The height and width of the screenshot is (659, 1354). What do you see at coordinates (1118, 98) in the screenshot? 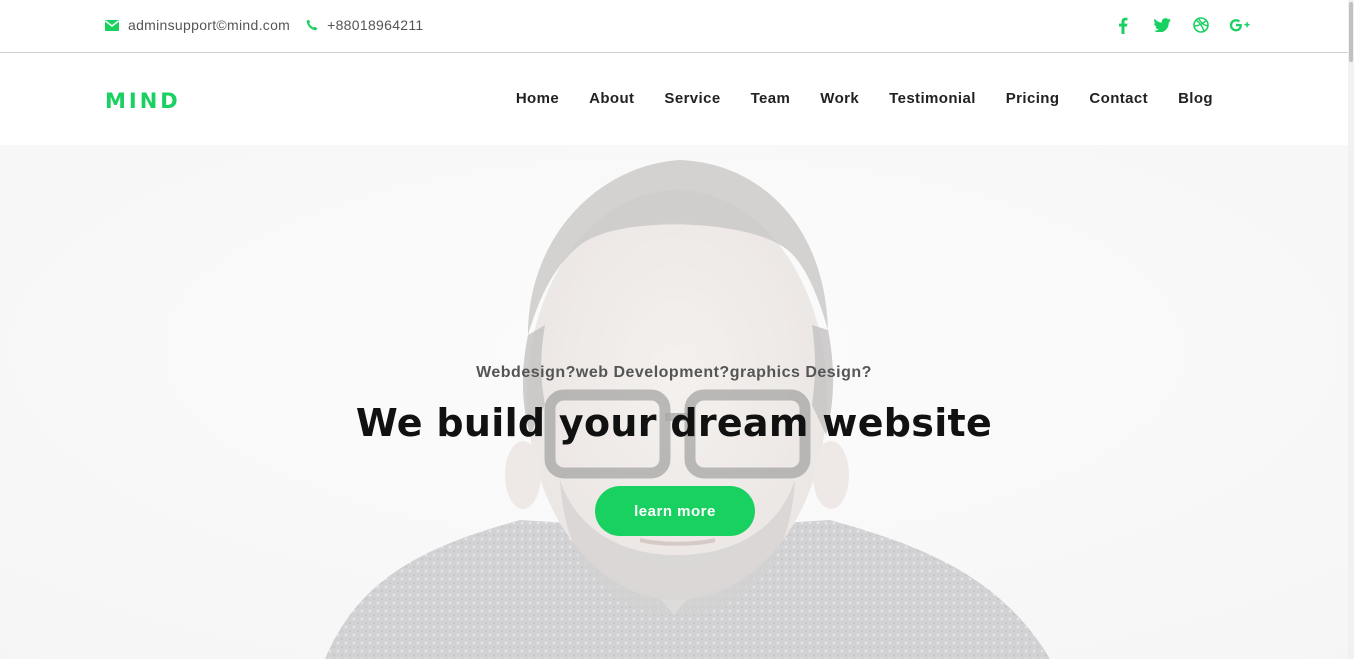
I see `nav-item-contact: Contact` at bounding box center [1118, 98].